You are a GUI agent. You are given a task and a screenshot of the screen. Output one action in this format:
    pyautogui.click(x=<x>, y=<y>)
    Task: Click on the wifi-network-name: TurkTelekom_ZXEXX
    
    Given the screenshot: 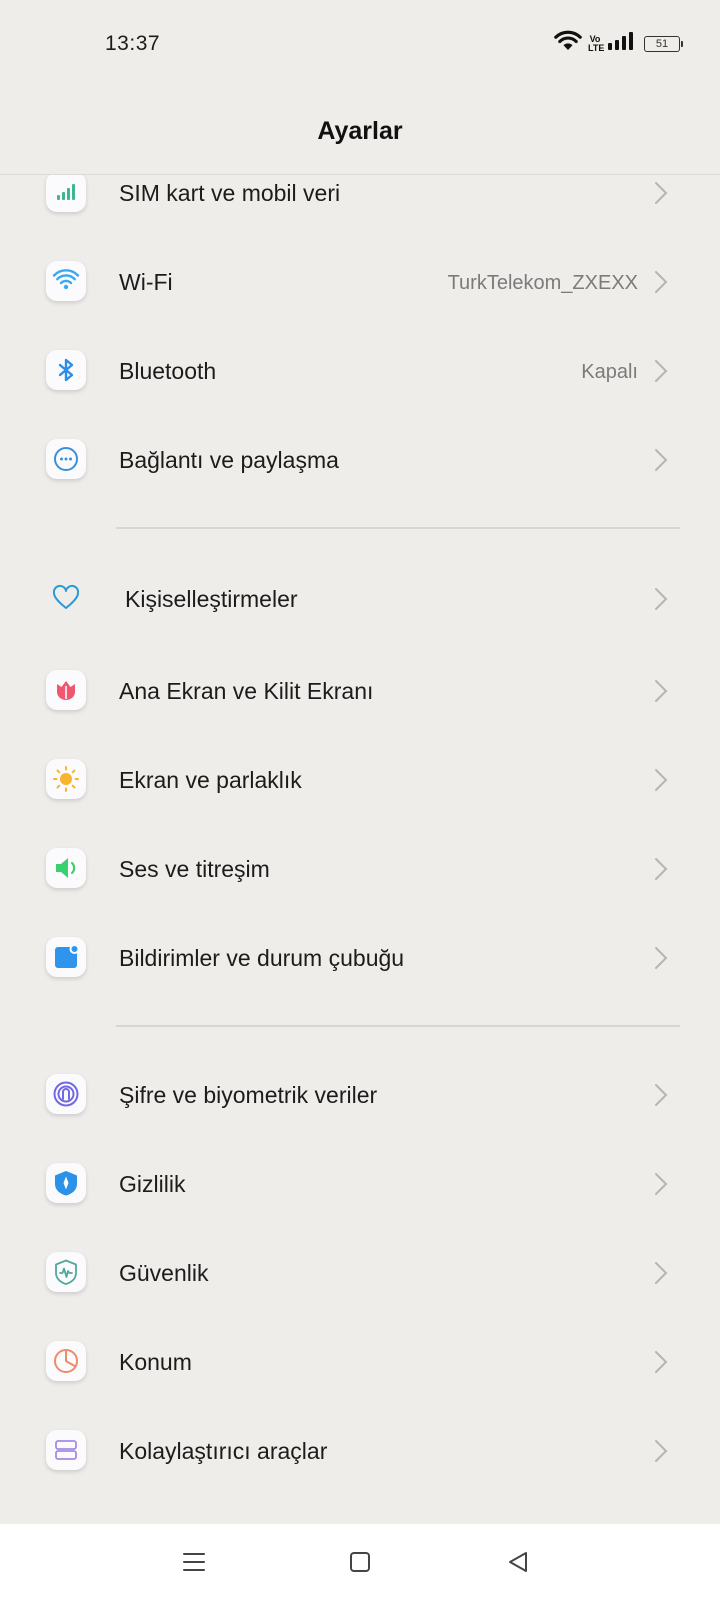 What is the action you would take?
    pyautogui.click(x=542, y=283)
    